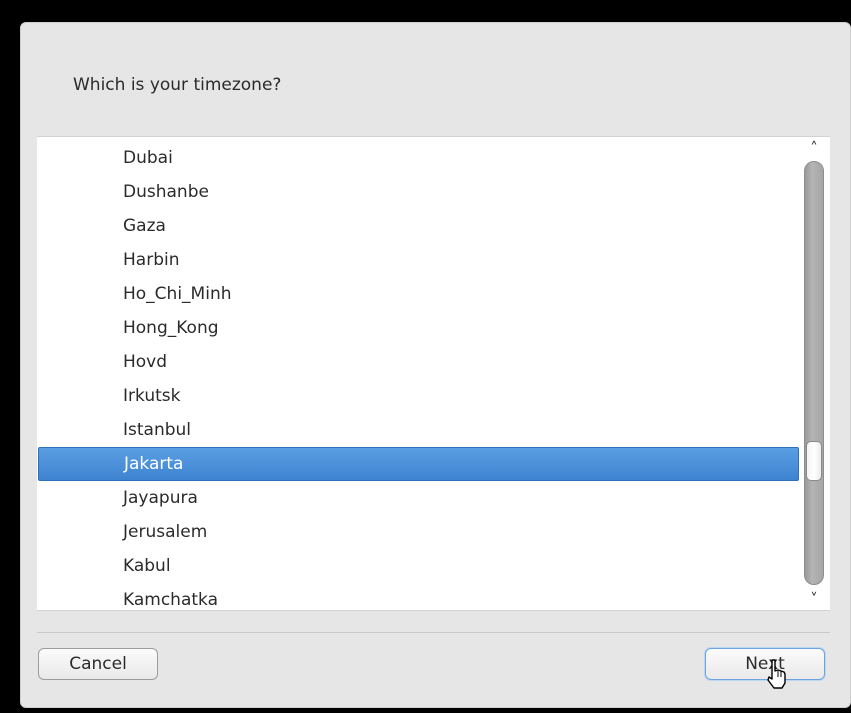  I want to click on list-item: Harbin, so click(418, 260).